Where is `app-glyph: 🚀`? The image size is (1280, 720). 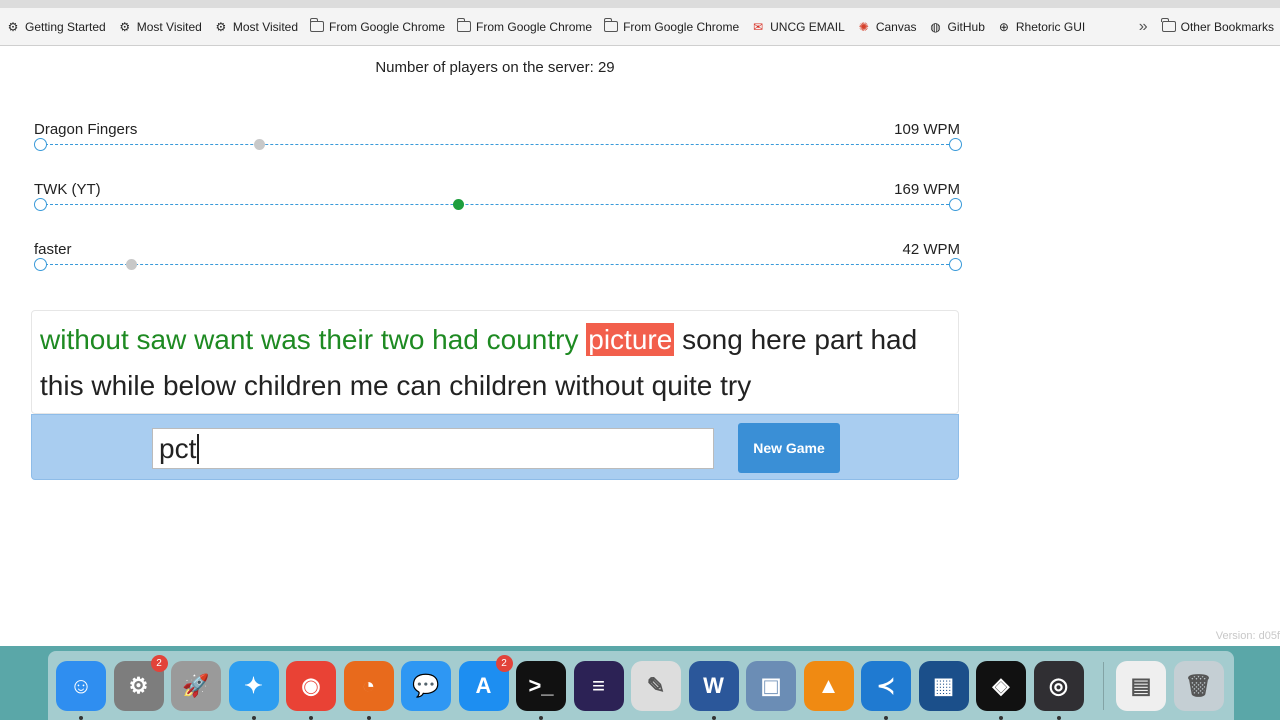 app-glyph: 🚀 is located at coordinates (196, 685).